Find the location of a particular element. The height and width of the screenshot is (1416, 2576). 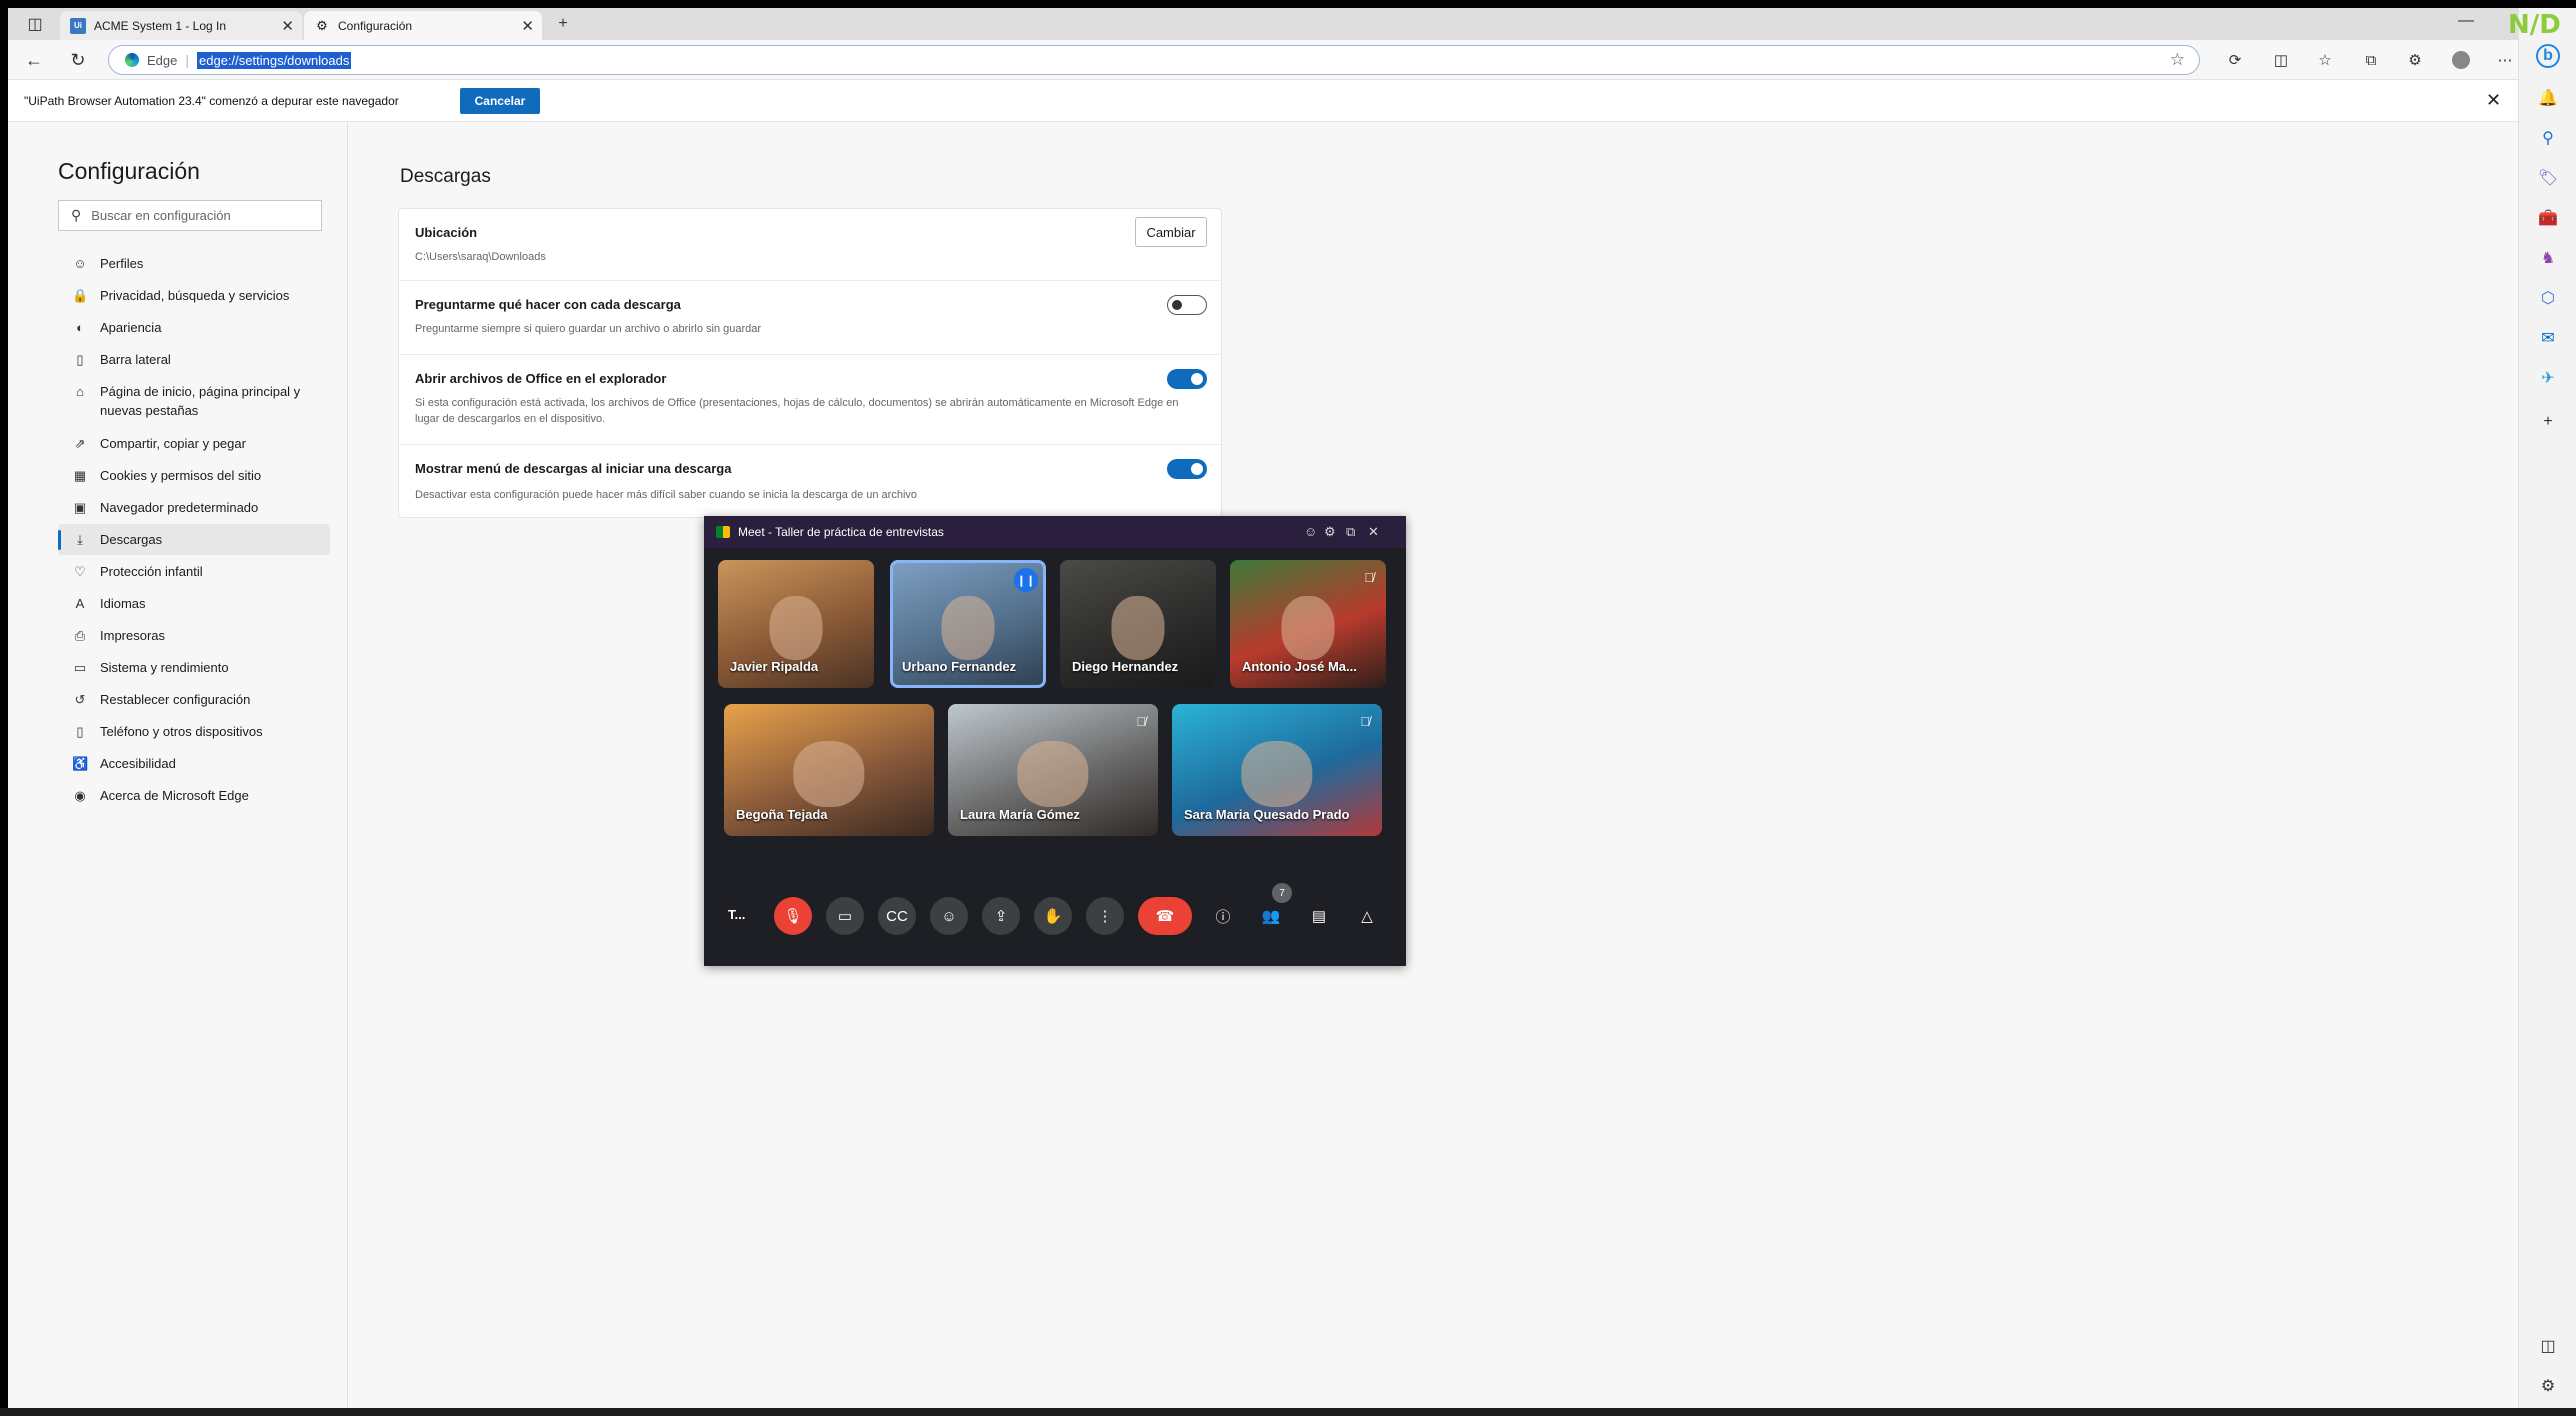

participant-tile: Antonio José Ma... 🎙̸ is located at coordinates (1308, 624).